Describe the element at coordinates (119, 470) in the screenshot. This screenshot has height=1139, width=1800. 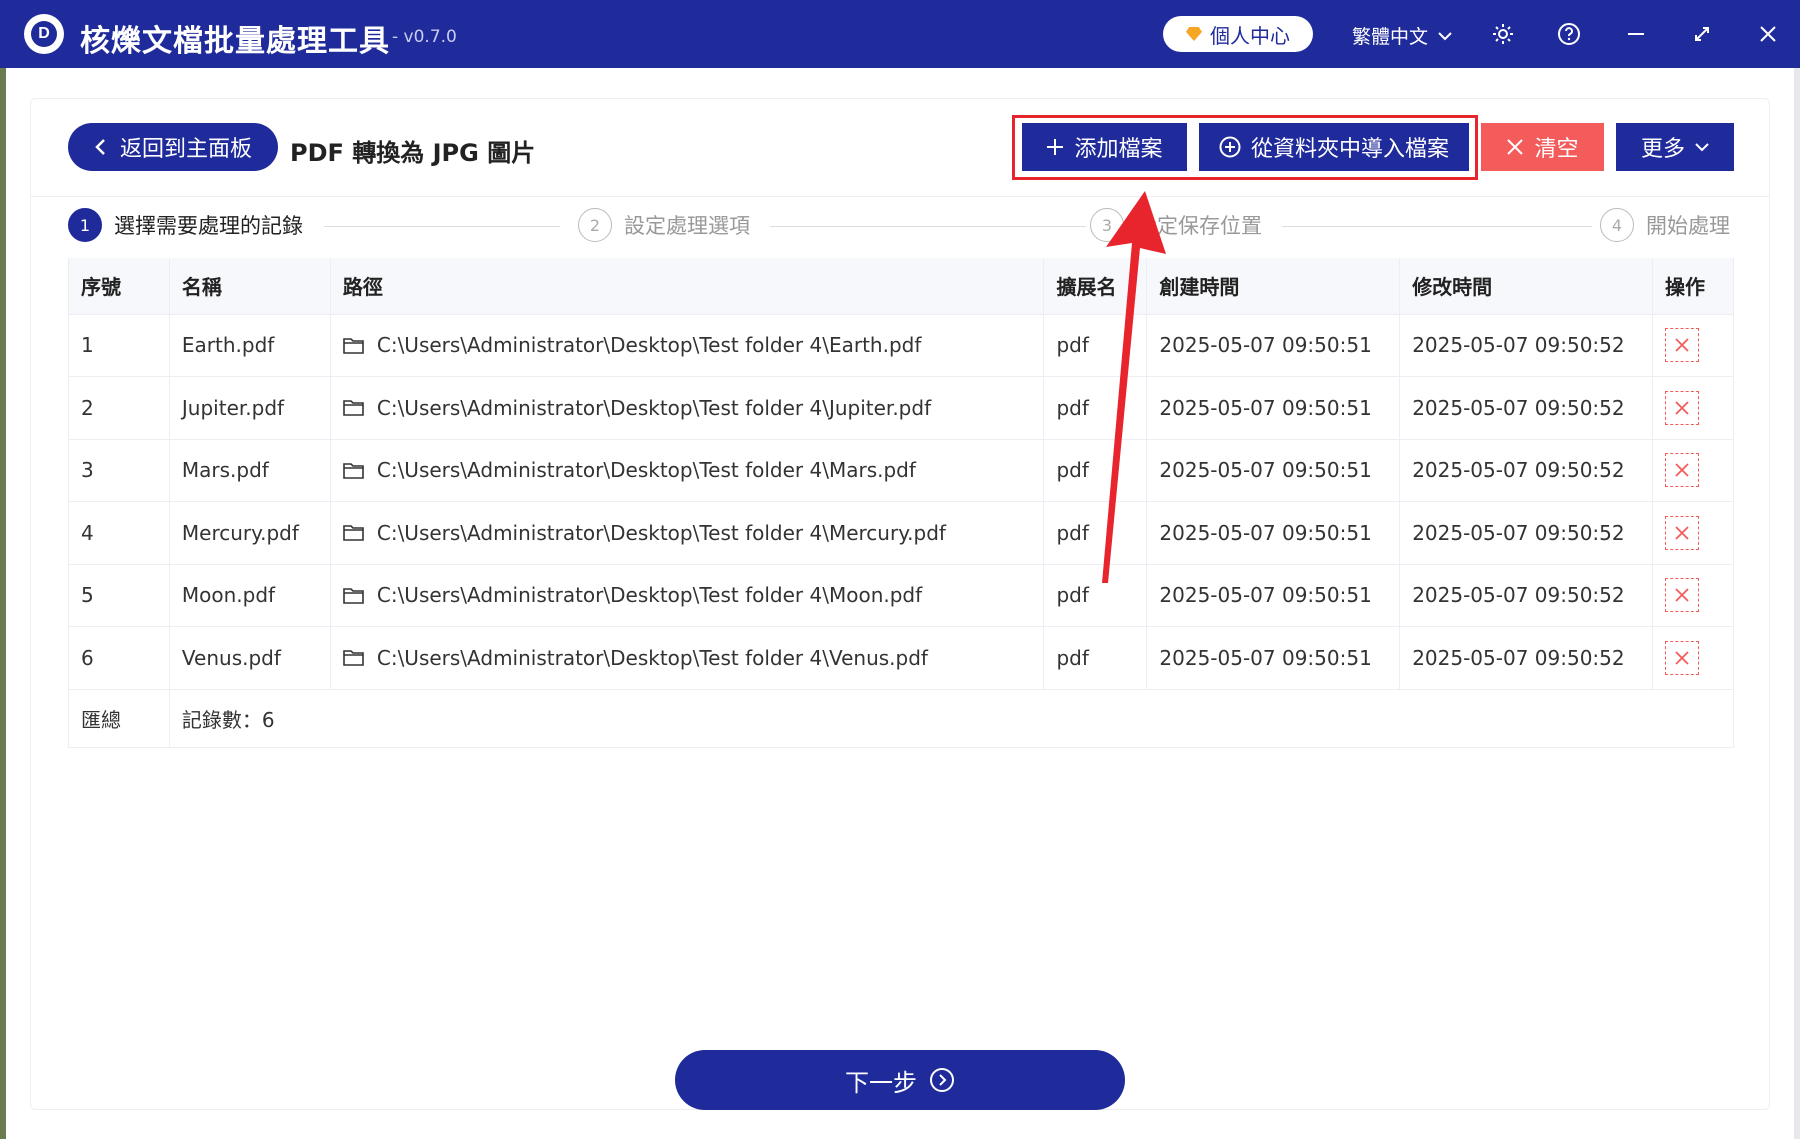
I see `cell-index: 3` at that location.